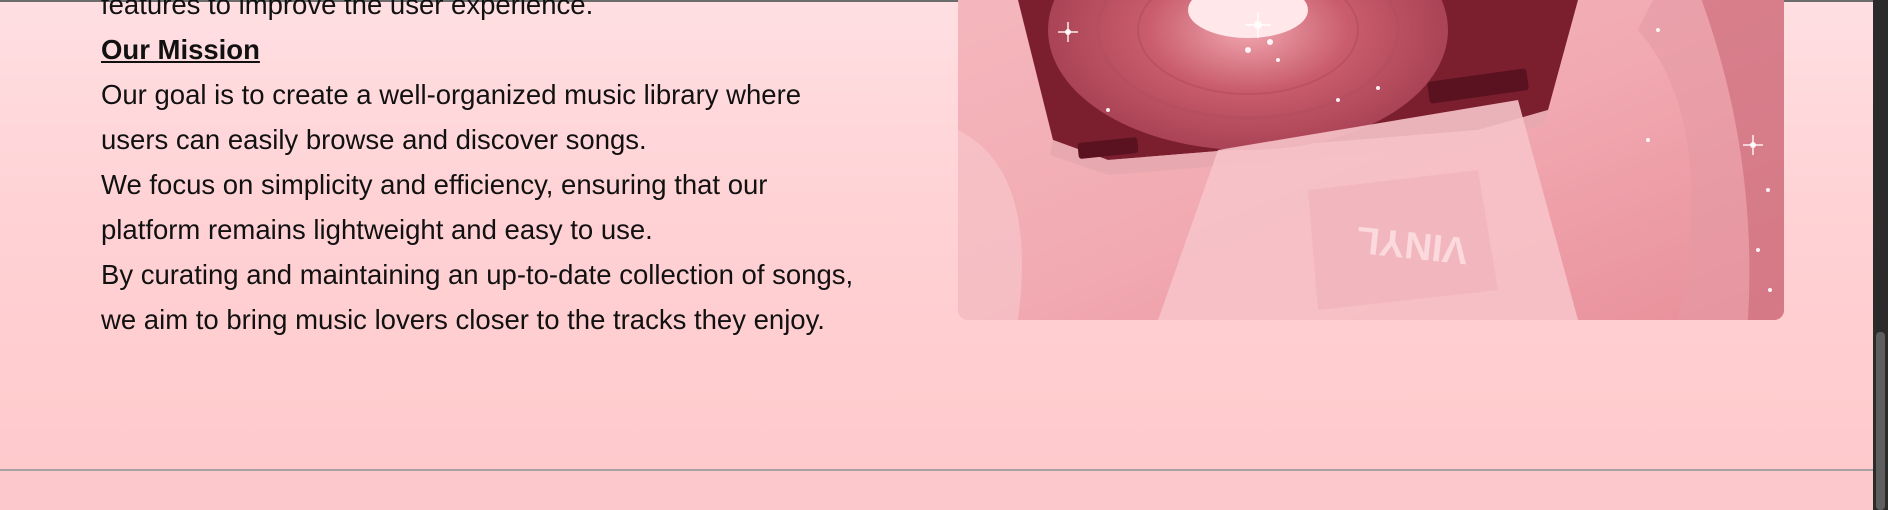 The height and width of the screenshot is (510, 1888). Describe the element at coordinates (180, 49) in the screenshot. I see `mission-heading: Our Mission` at that location.